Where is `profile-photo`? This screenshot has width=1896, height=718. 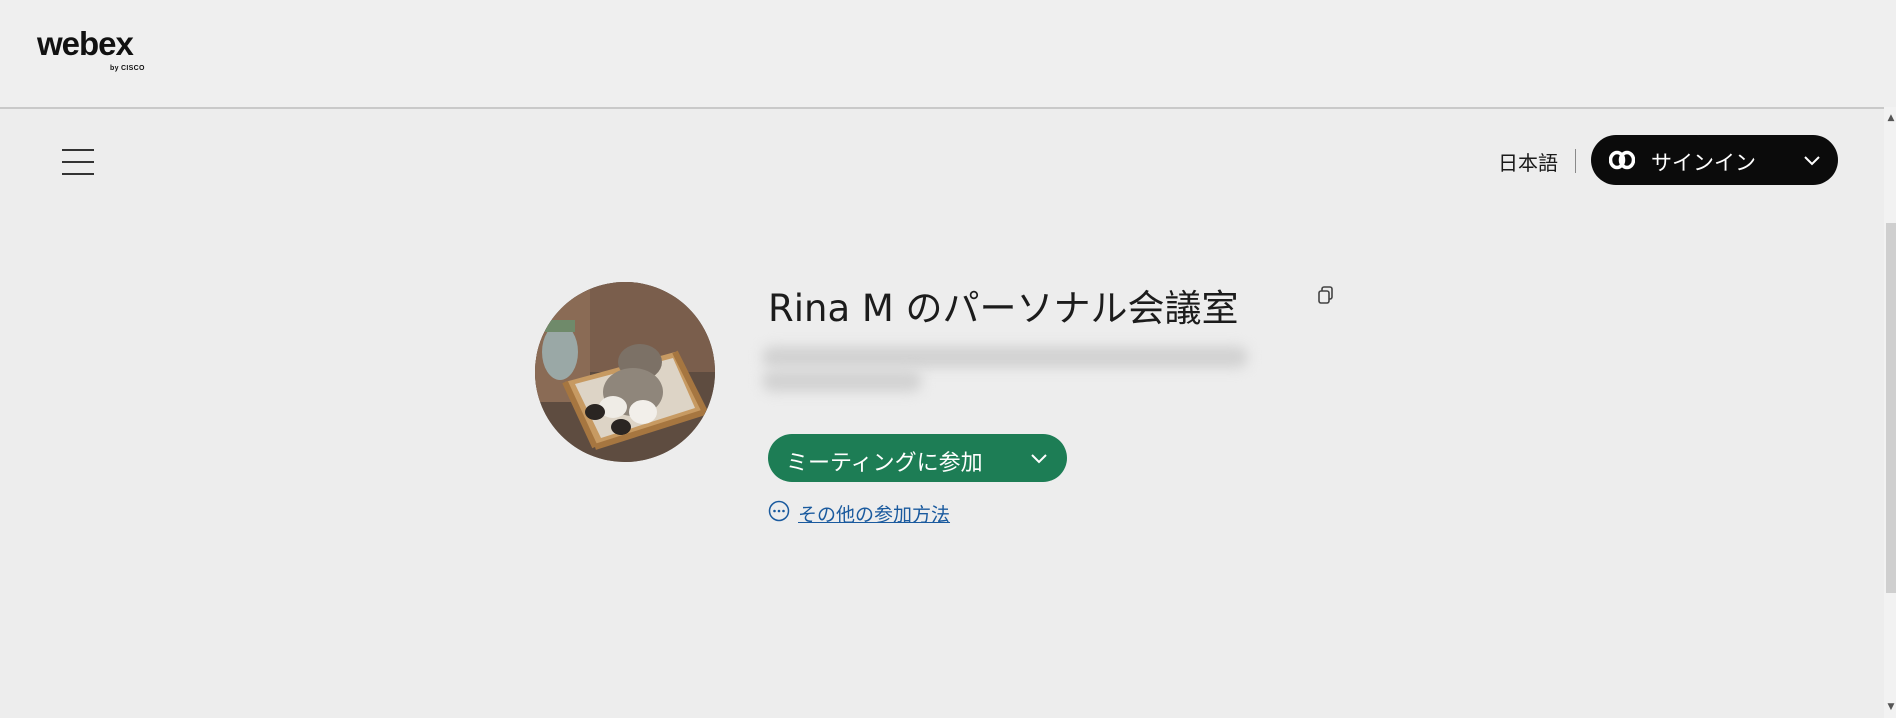 profile-photo is located at coordinates (625, 372).